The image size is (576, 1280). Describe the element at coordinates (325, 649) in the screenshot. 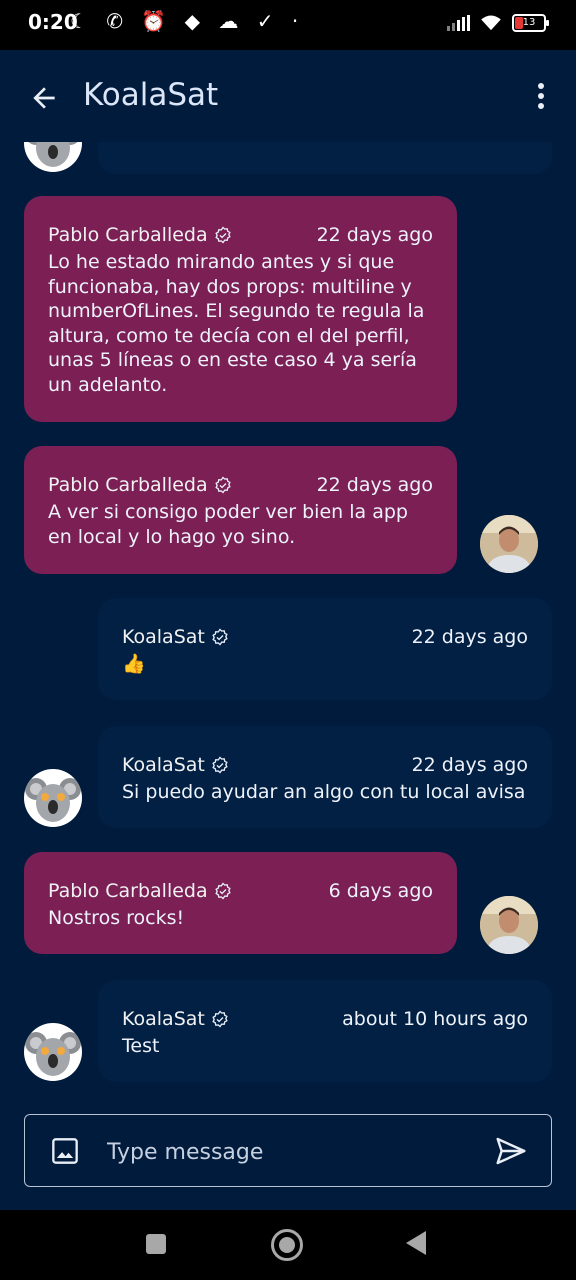

I see `message-bubble: KoalaSat 22 days ago 👍` at that location.